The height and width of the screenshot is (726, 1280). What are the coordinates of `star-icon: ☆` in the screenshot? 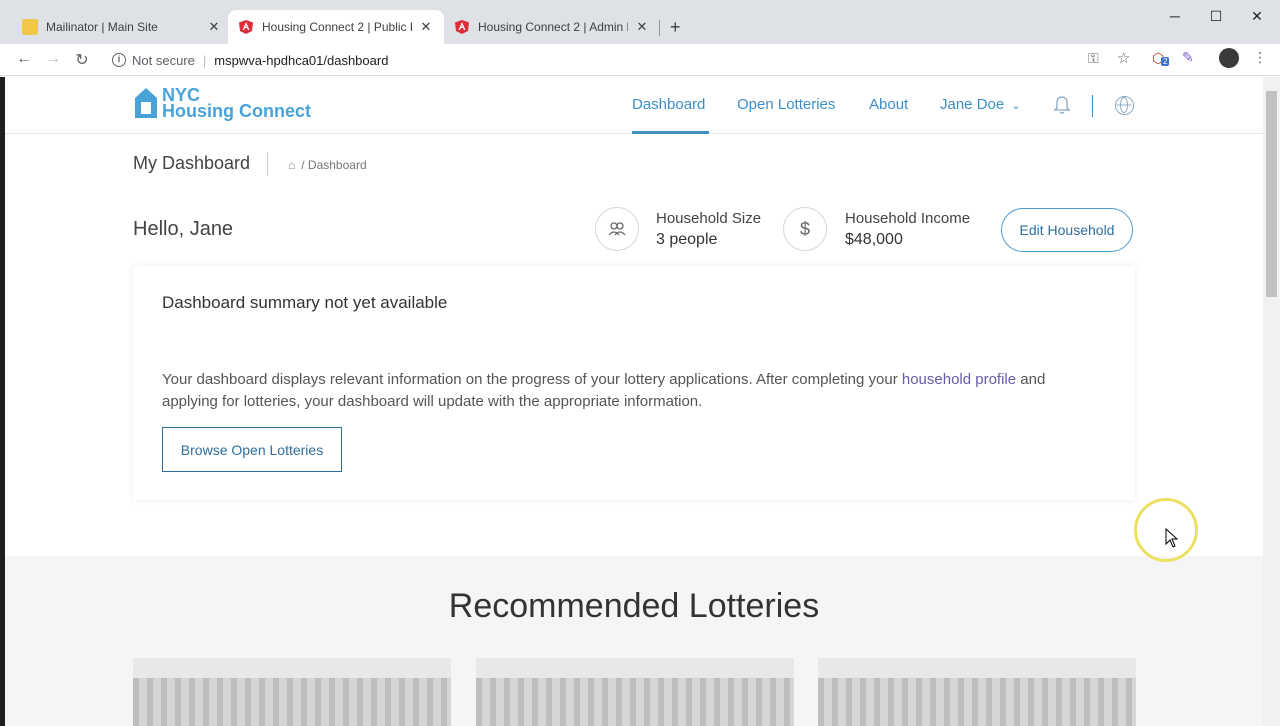 It's located at (1123, 58).